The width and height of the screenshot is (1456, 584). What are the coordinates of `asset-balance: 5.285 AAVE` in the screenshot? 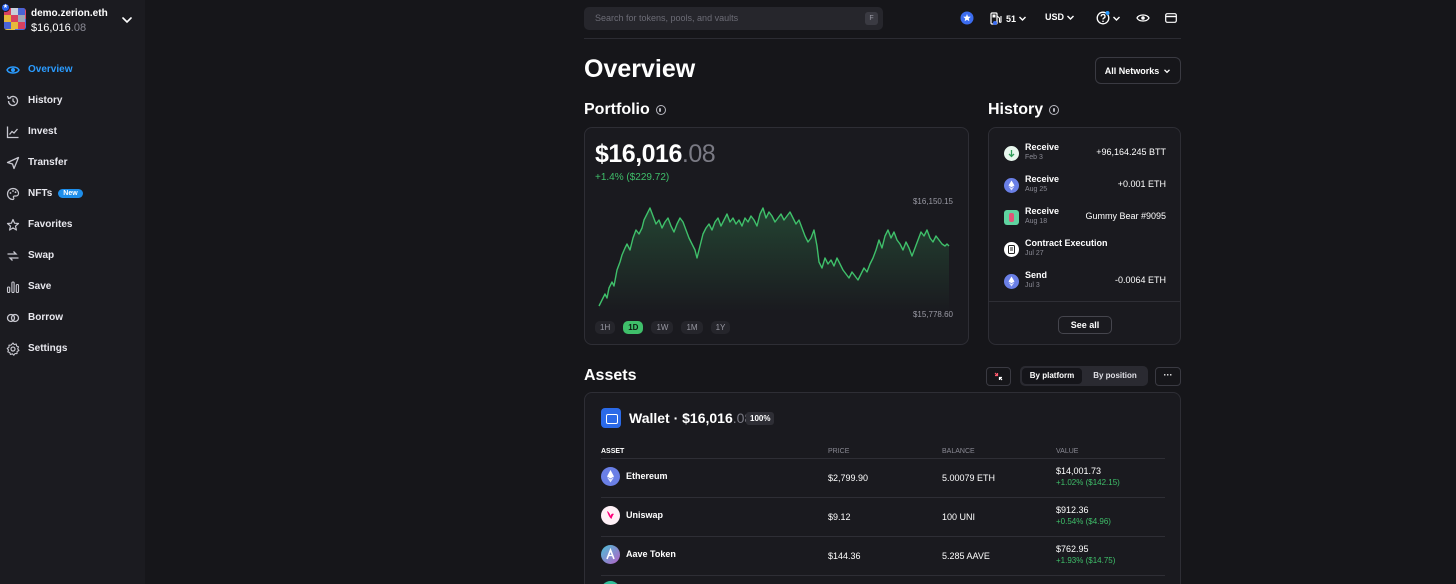 It's located at (966, 556).